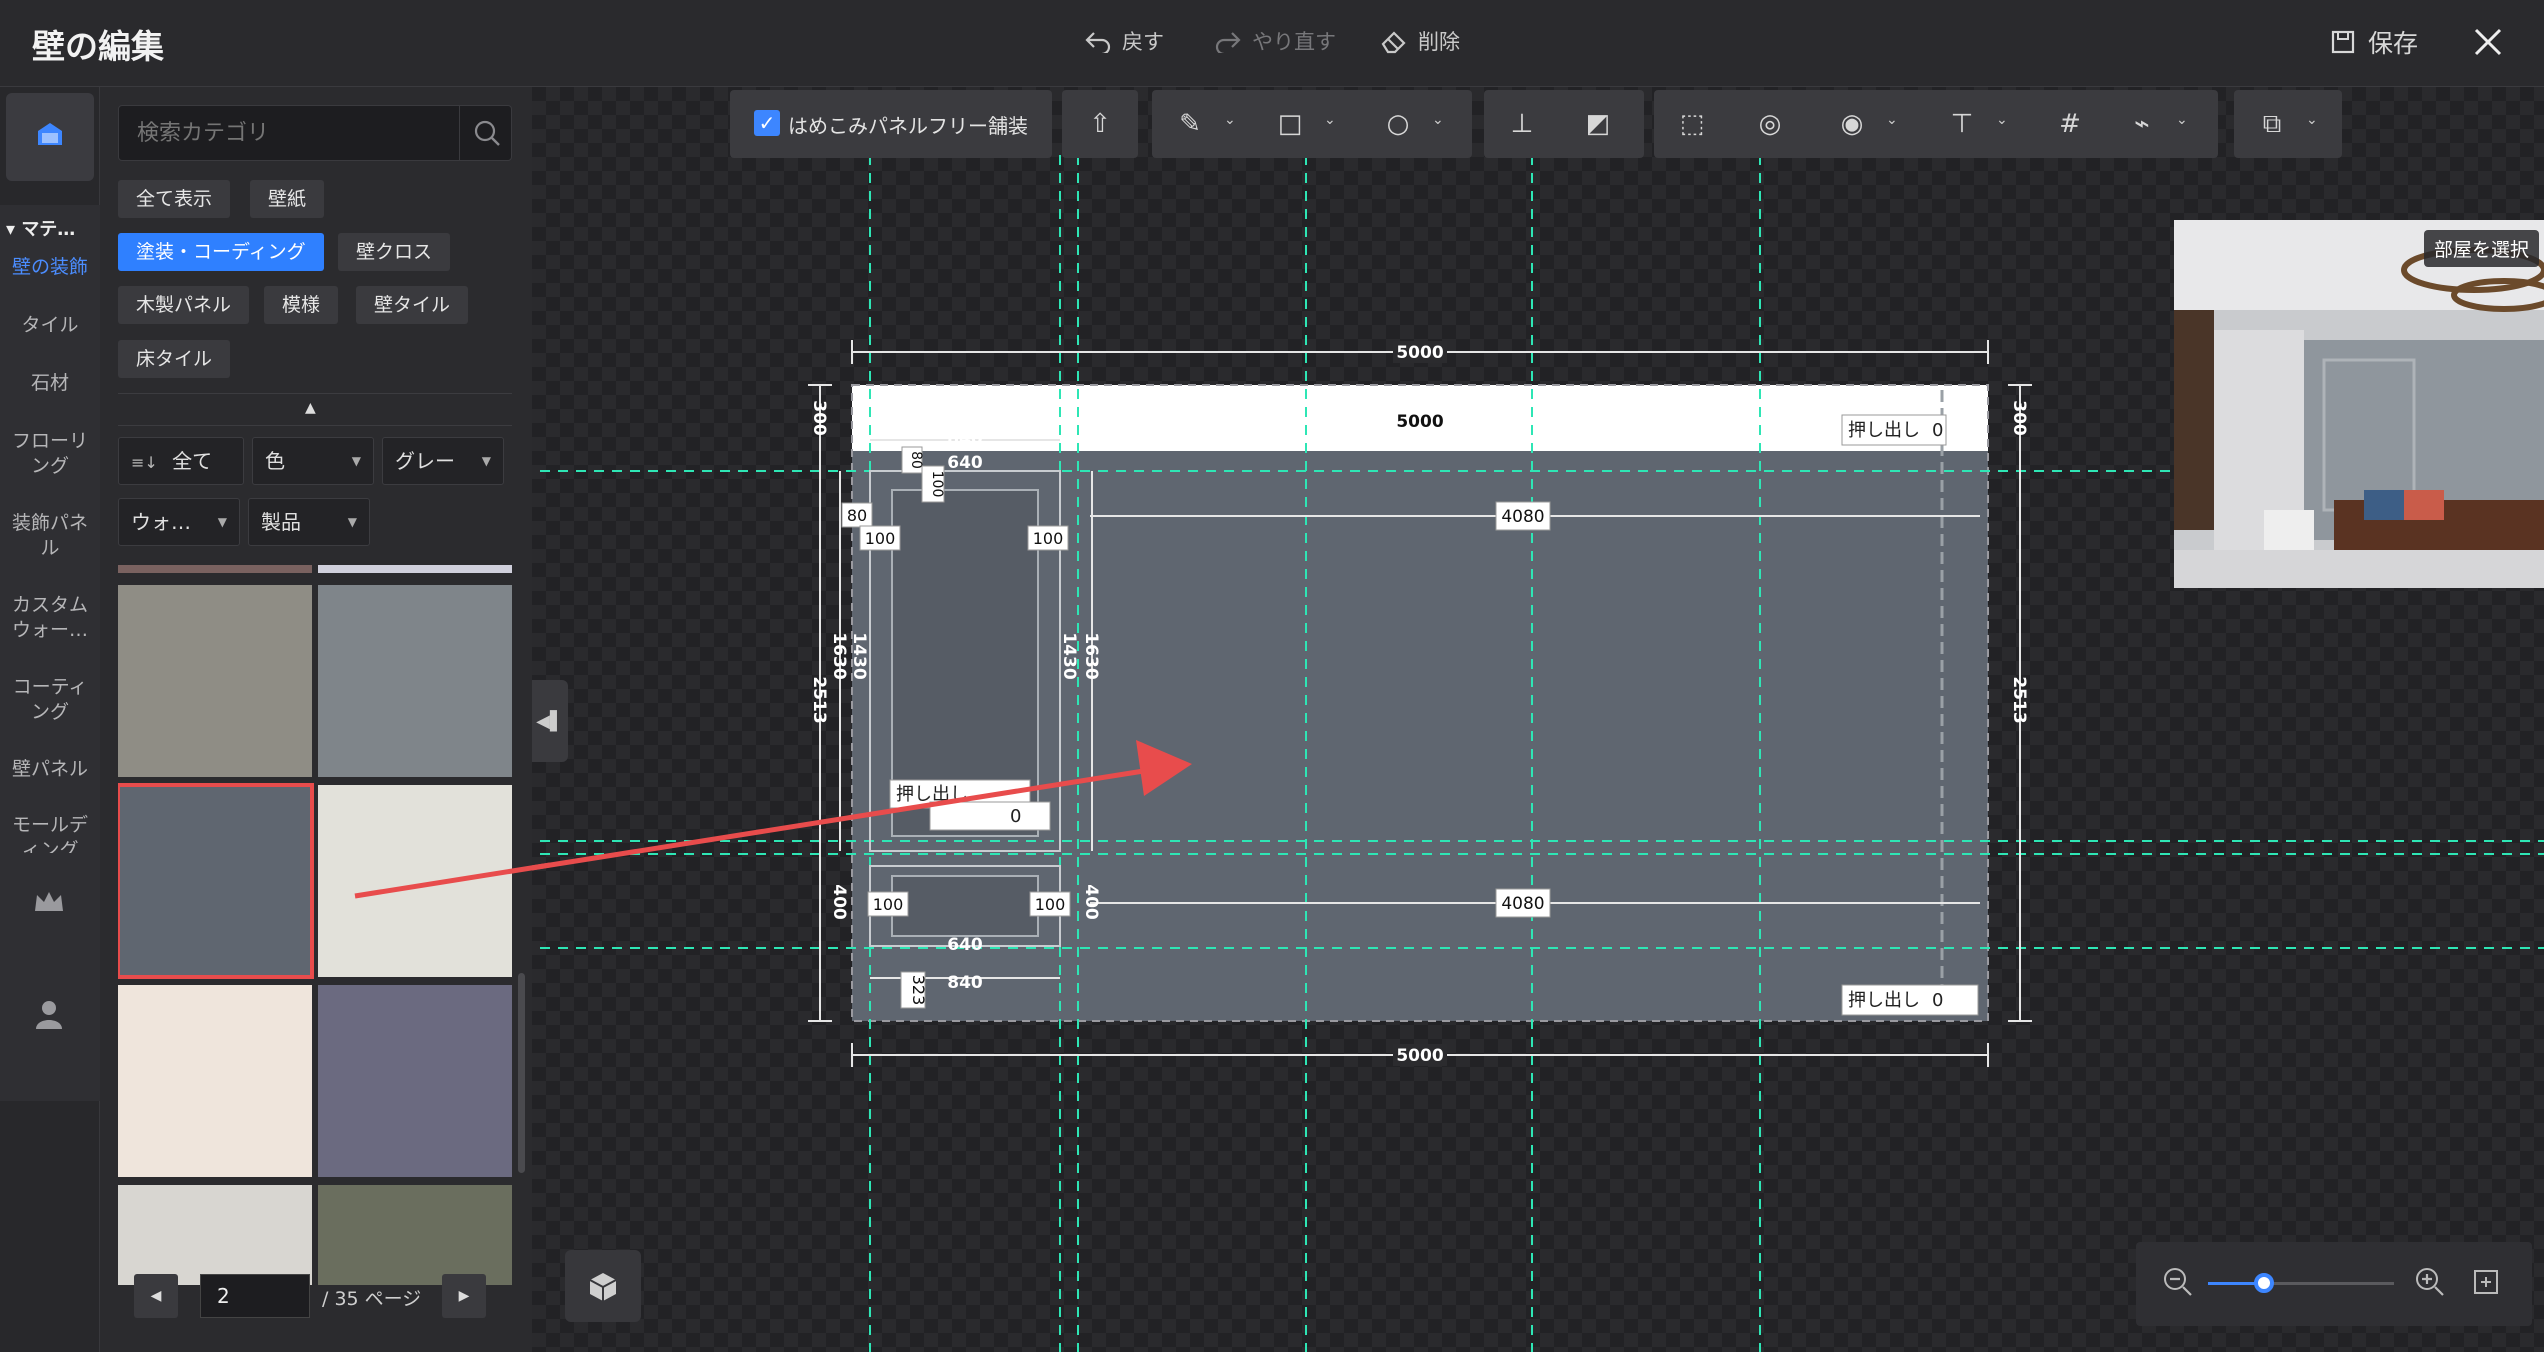 This screenshot has height=1352, width=2544. I want to click on chip-paint-coating: 塗装・コーディング, so click(221, 252).